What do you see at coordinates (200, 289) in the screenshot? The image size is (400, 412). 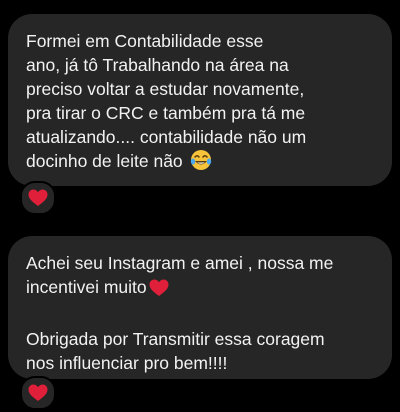 I see `message-line-with-heart: incentivei muito` at bounding box center [200, 289].